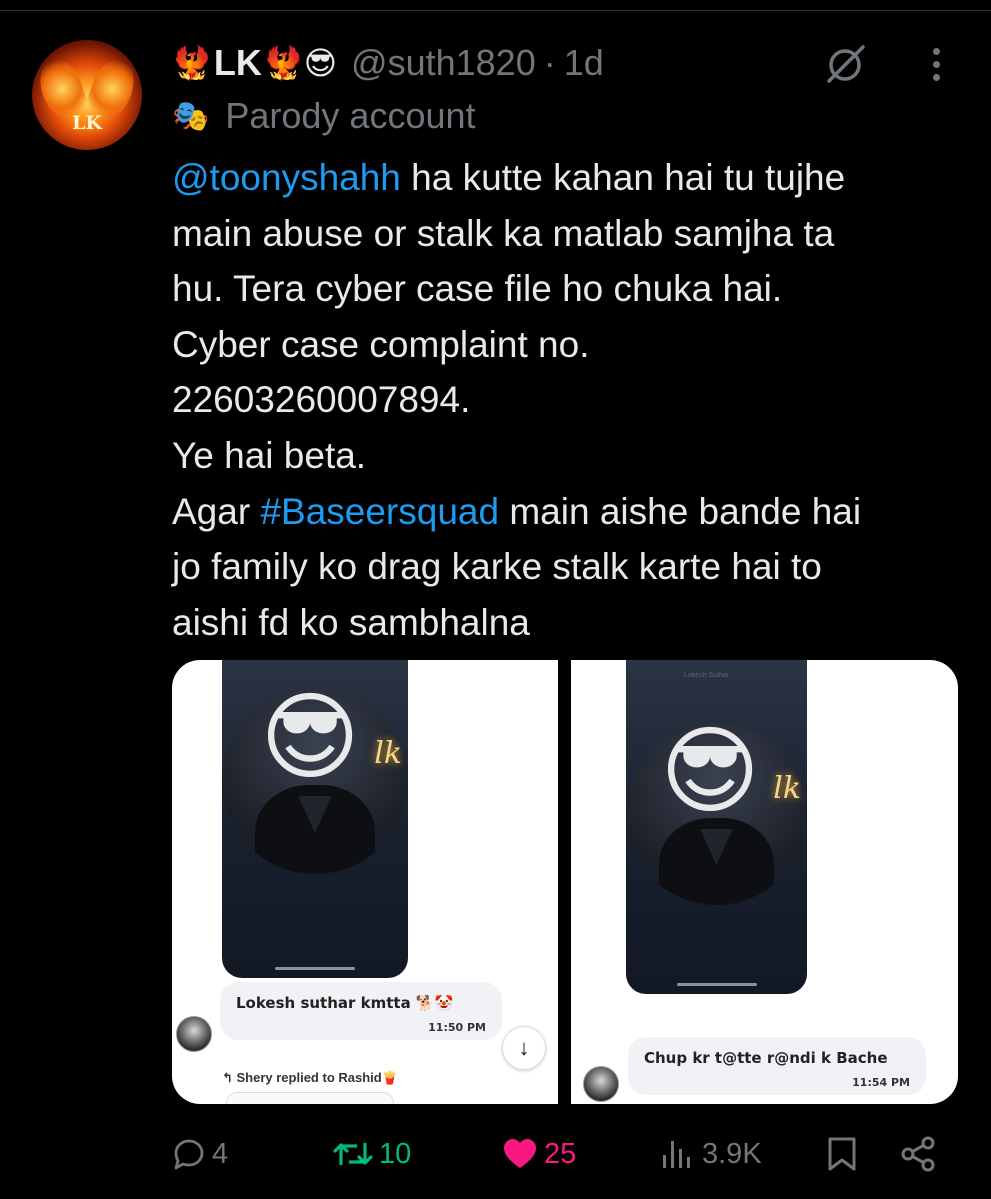 Image resolution: width=991 pixels, height=1199 pixels. I want to click on tweet-line: Agar #Baseersquad main aishe bande hai, so click(572, 512).